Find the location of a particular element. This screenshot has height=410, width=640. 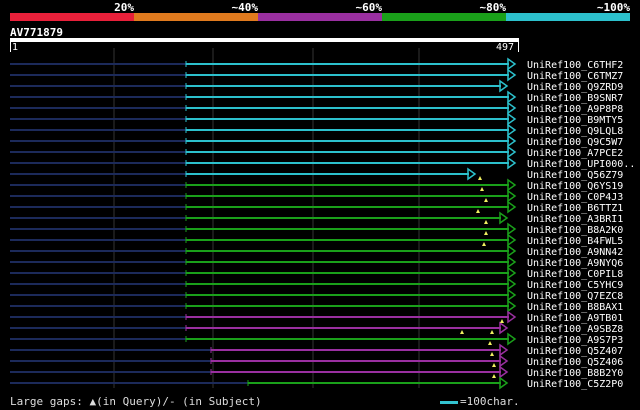

hit-label: UniRef100_Q5Z407 is located at coordinates (575, 351).